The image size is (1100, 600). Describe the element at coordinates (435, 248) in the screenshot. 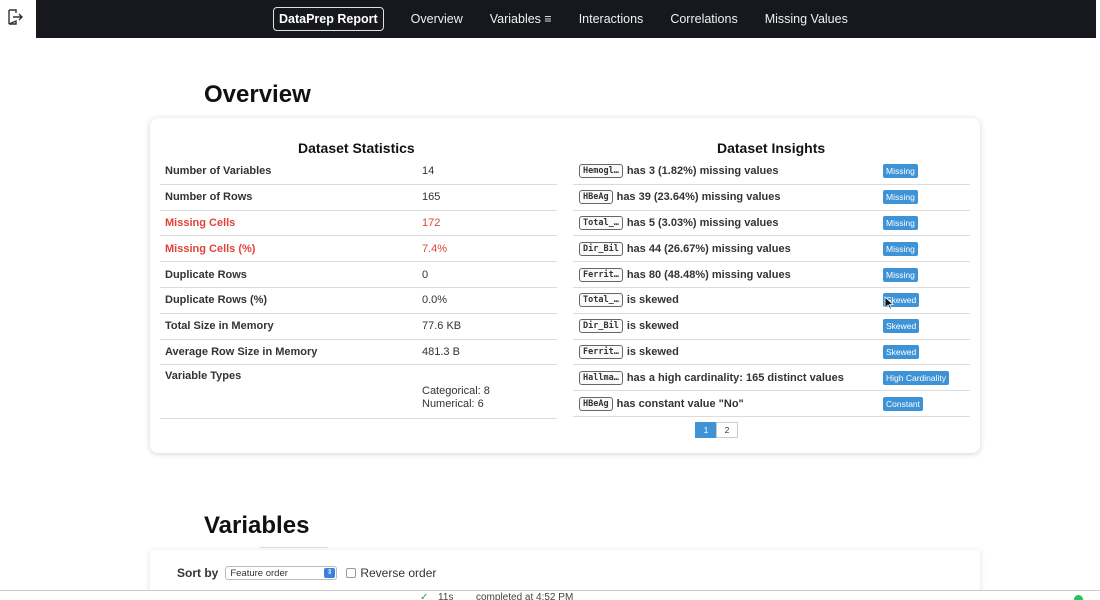

I see `stat-value: 7.4%` at that location.